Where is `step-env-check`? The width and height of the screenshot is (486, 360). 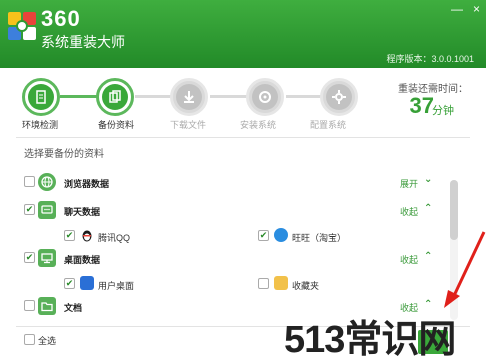
step-env-check is located at coordinates (41, 97).